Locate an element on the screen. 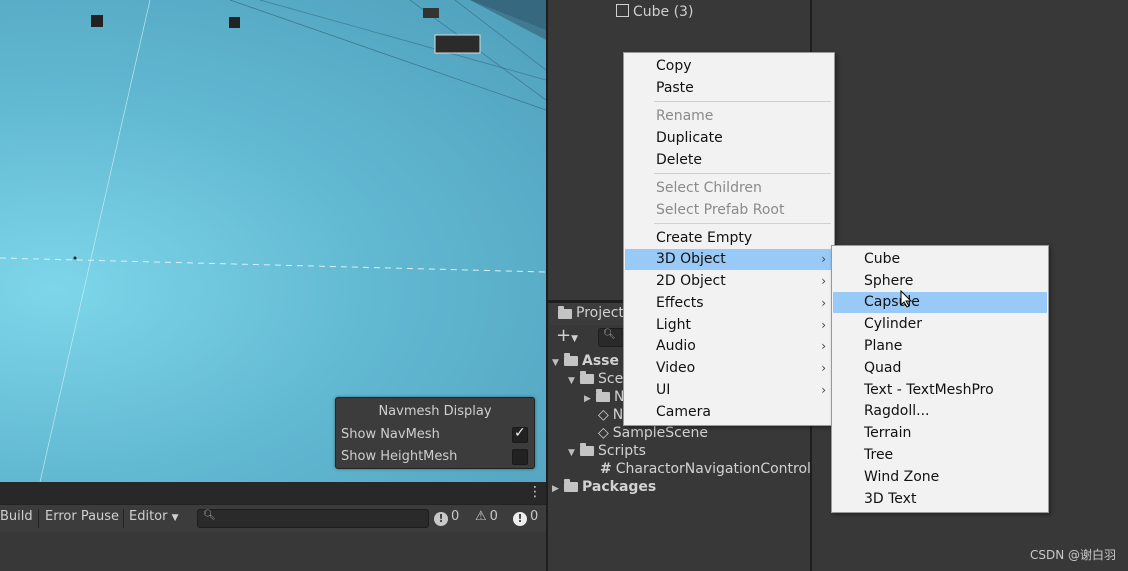  error-count: 0 is located at coordinates (534, 516).